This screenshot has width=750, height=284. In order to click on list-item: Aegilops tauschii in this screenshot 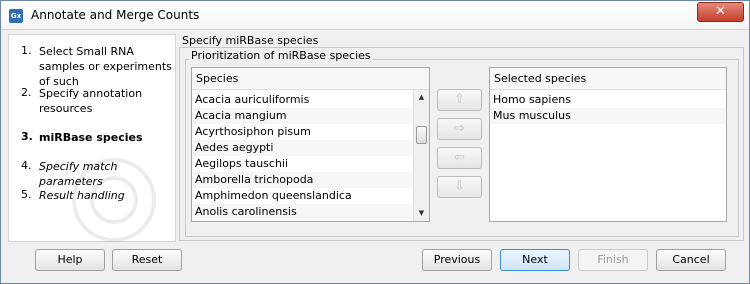, I will do `click(303, 164)`.